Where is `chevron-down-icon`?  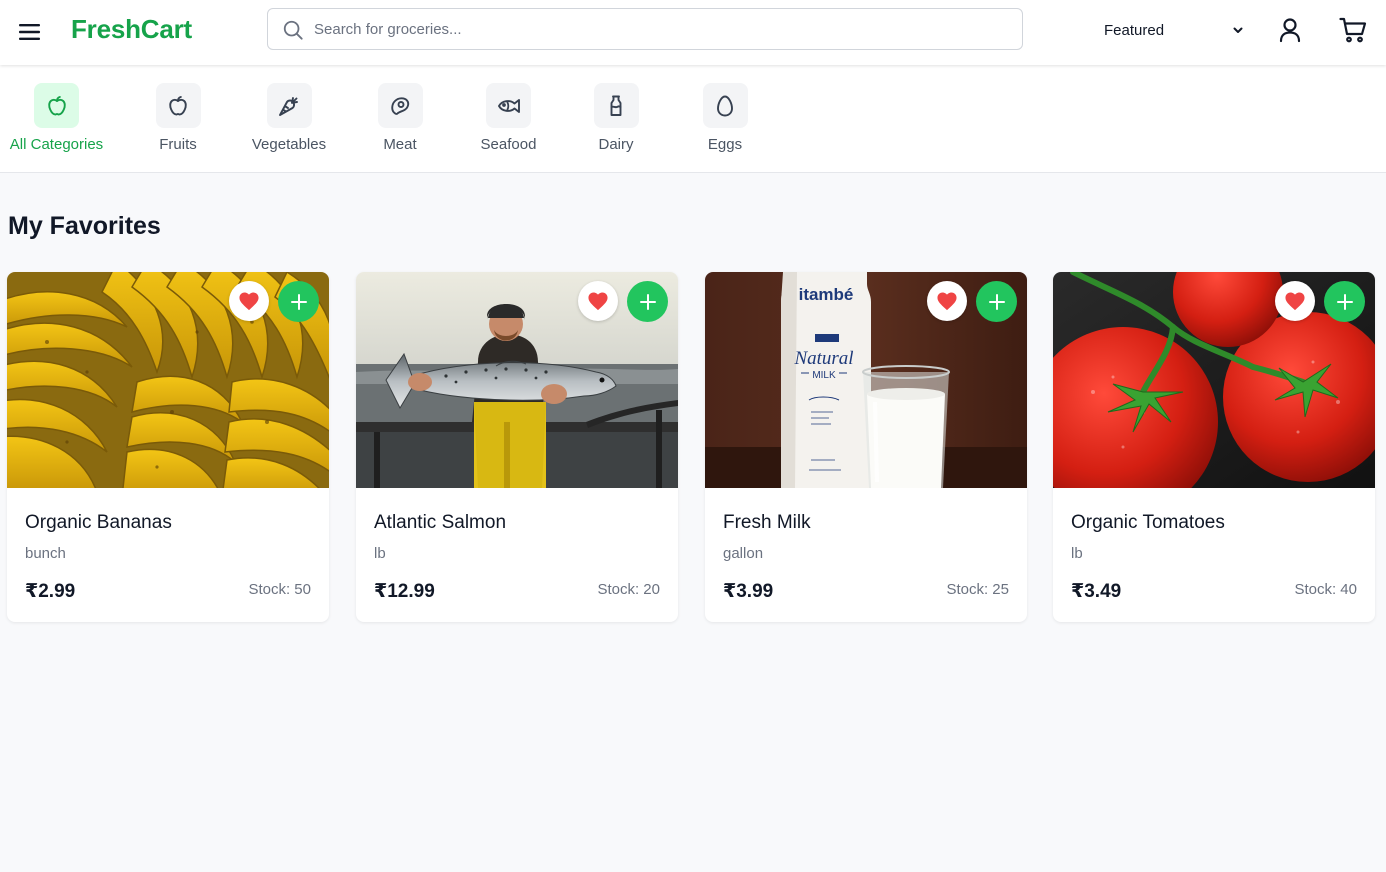
chevron-down-icon is located at coordinates (1238, 30).